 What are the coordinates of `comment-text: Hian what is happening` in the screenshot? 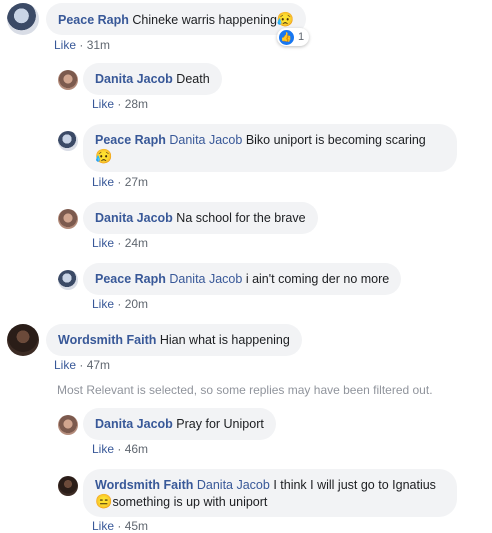 It's located at (224, 340).